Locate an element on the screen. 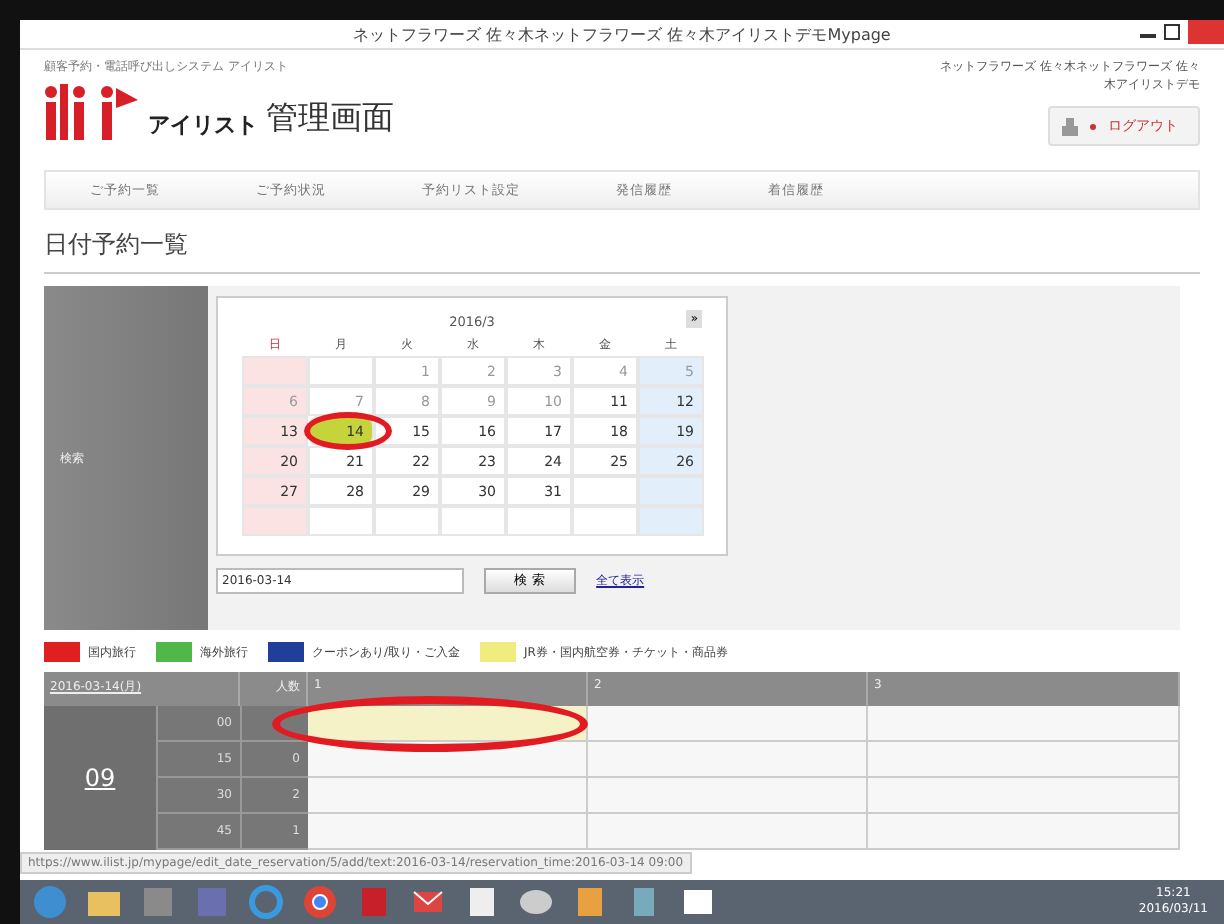 The height and width of the screenshot is (924, 1224). logo-text: アイリスト is located at coordinates (203, 125).